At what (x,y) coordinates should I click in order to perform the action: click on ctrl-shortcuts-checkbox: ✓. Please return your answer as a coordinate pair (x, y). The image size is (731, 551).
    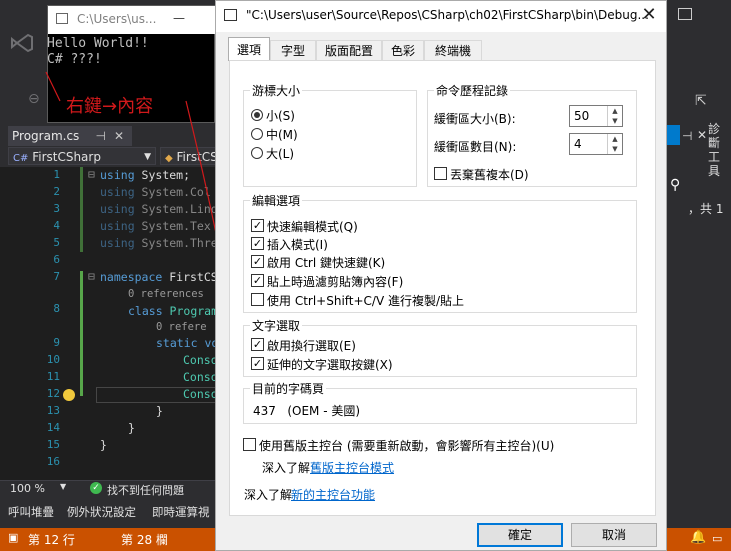
    Looking at the image, I should click on (257, 261).